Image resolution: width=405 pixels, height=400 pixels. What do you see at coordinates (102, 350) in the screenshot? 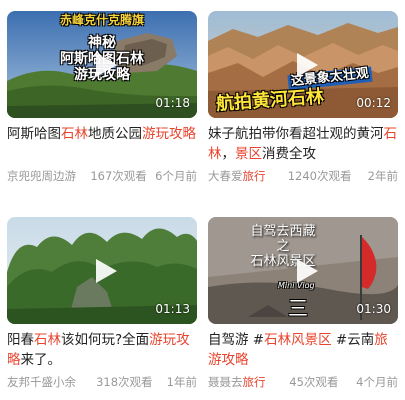
I see `video-title: 阳春石林该如何玩?全面游玩攻略来了。` at bounding box center [102, 350].